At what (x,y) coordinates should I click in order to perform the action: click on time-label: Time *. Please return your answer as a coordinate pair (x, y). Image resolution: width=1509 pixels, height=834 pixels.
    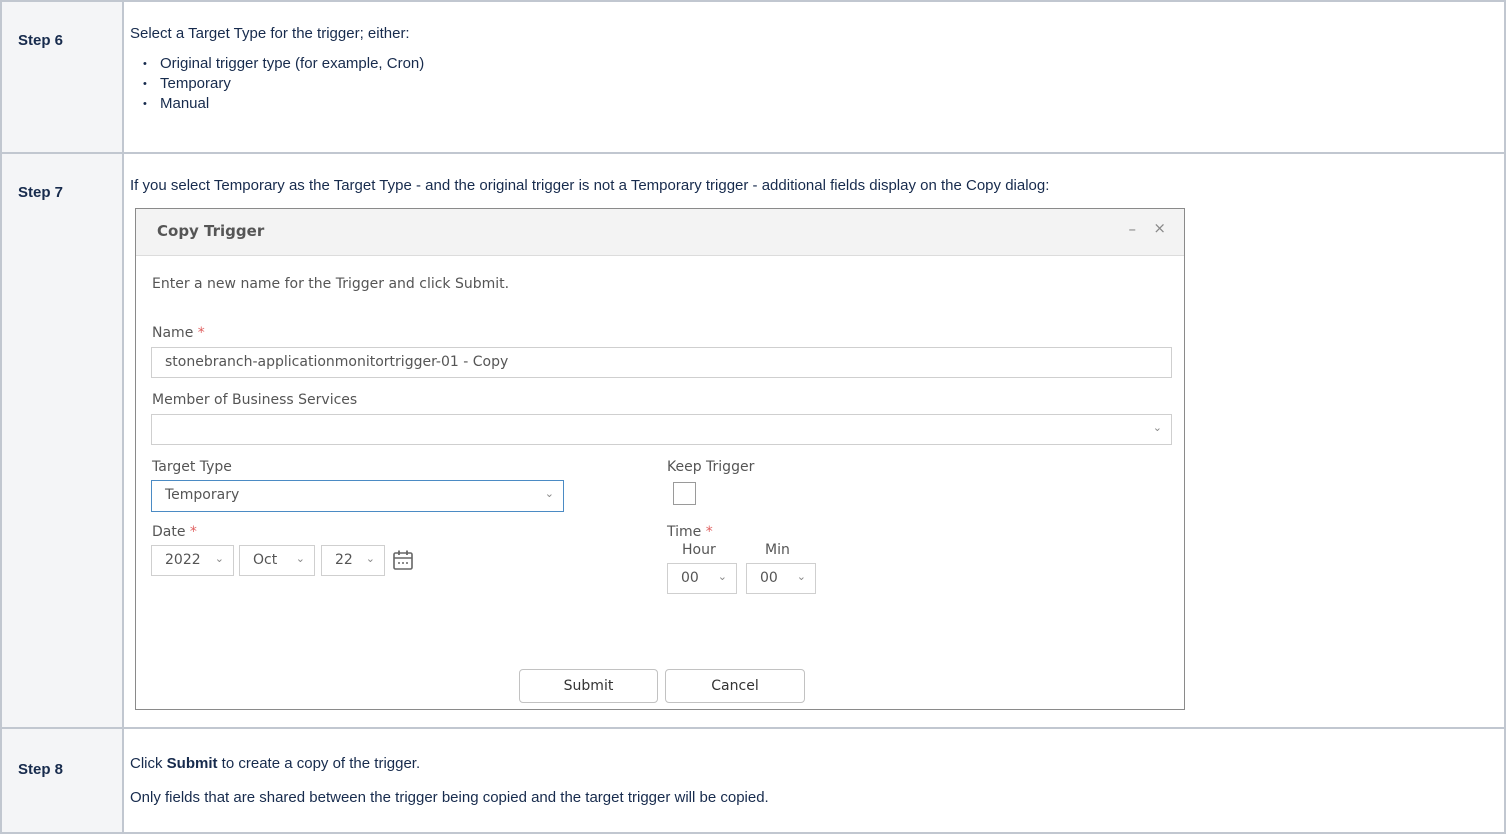
    Looking at the image, I should click on (690, 532).